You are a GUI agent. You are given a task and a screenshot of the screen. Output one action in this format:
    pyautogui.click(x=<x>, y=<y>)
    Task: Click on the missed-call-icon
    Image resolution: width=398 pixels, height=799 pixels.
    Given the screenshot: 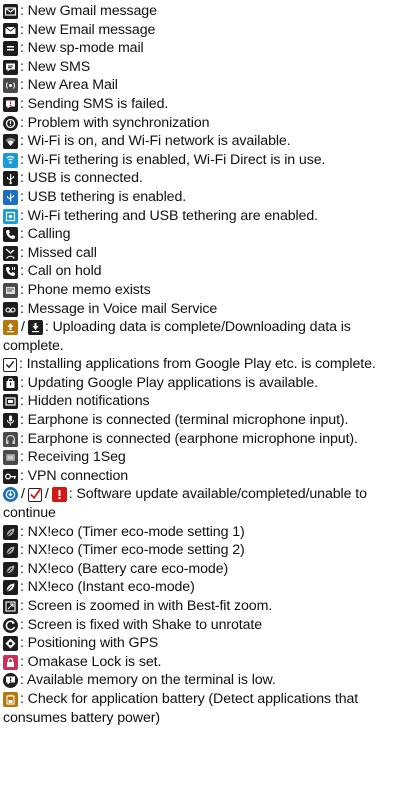 What is the action you would take?
    pyautogui.click(x=10, y=253)
    